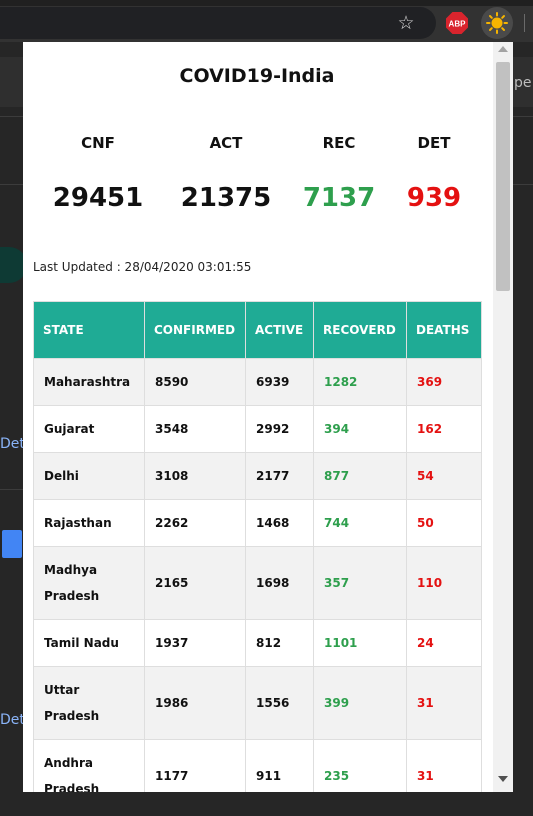  What do you see at coordinates (434, 198) in the screenshot?
I see `stat-value-deaths: 939` at bounding box center [434, 198].